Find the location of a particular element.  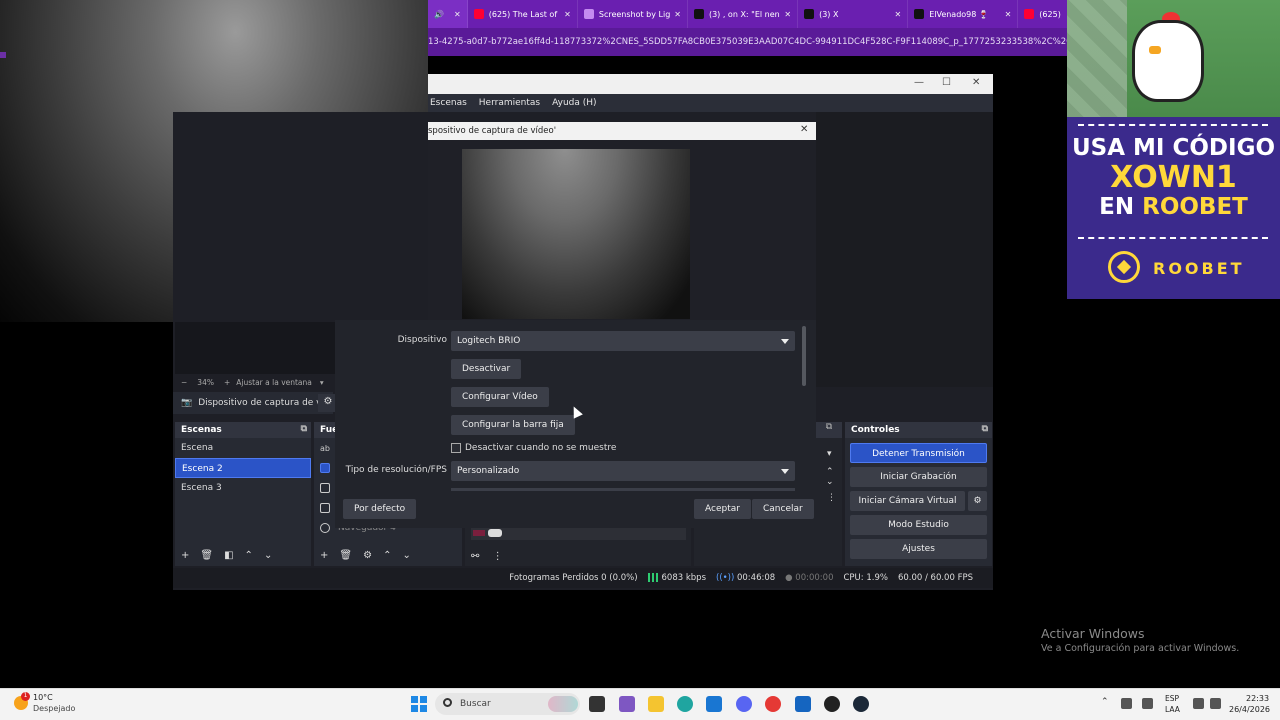

resolution-select: Personalizado is located at coordinates (623, 471).